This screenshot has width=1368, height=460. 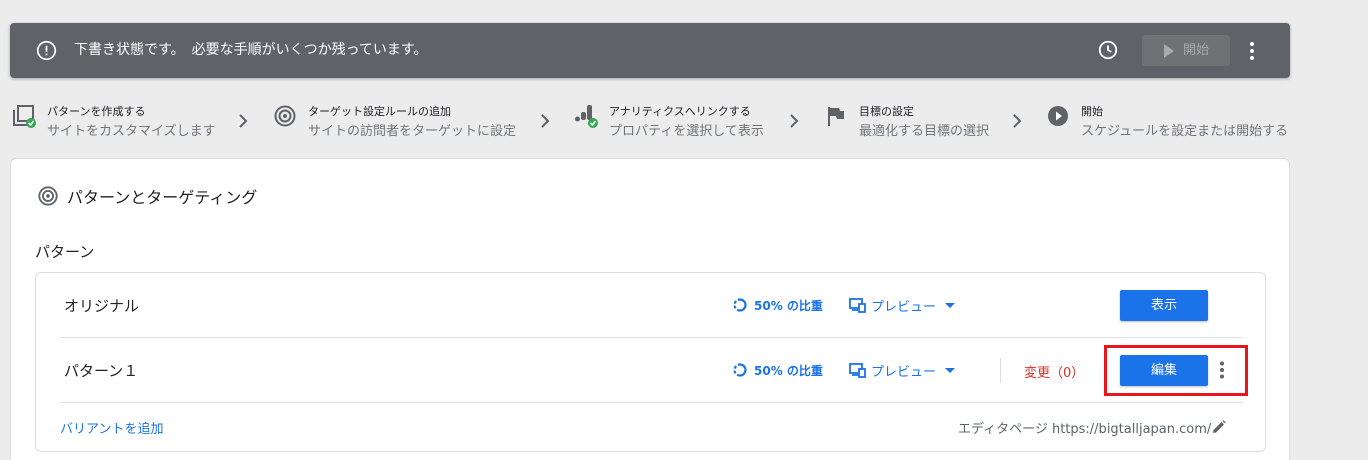 What do you see at coordinates (46, 50) in the screenshot?
I see `alert-circle-icon` at bounding box center [46, 50].